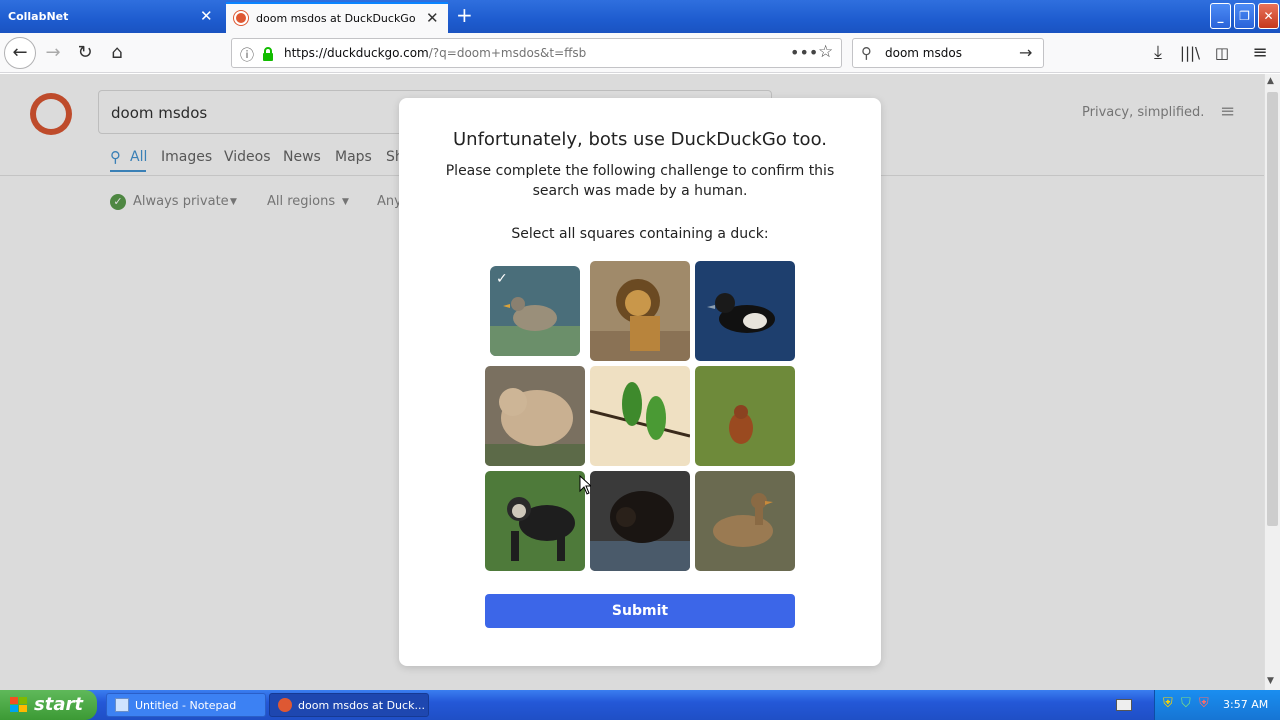 This screenshot has width=1280, height=720. I want to click on captcha-tile-duck: ✓, so click(535, 311).